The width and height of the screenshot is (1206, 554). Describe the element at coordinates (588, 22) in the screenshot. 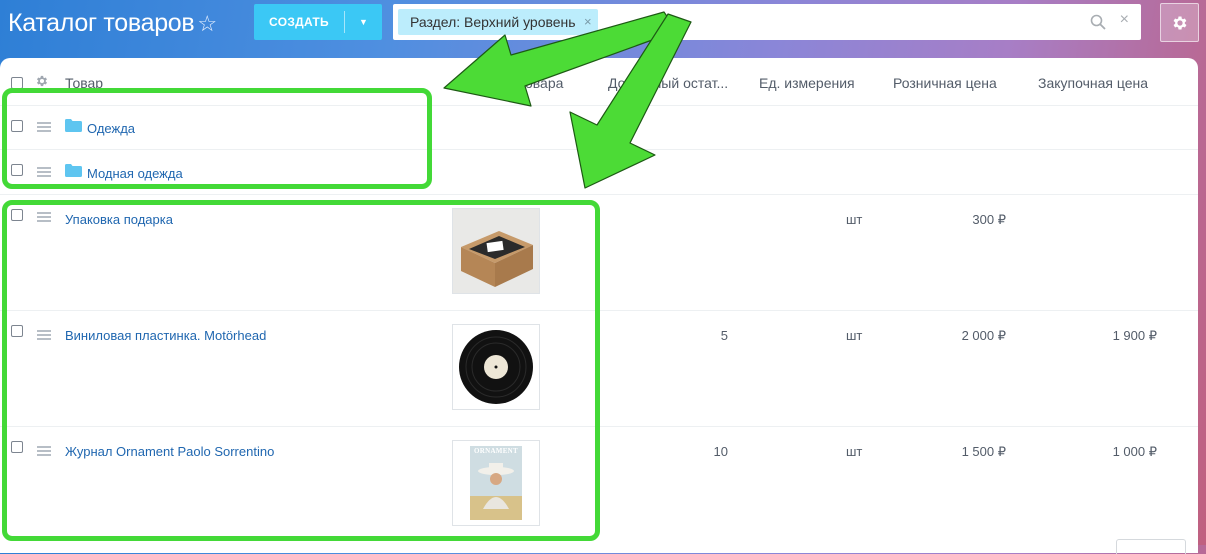

I see `chip-close-icon: ×` at that location.